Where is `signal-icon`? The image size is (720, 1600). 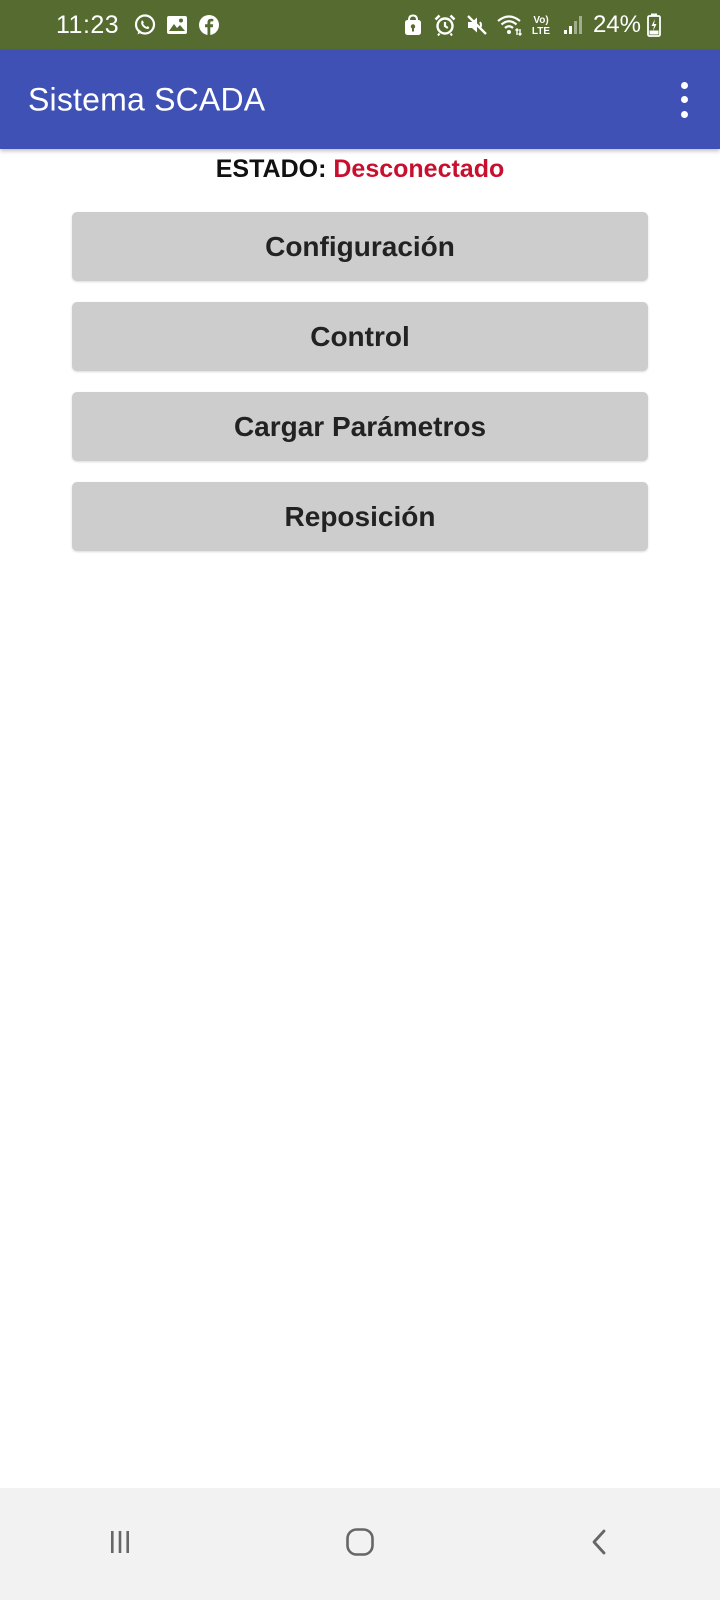 signal-icon is located at coordinates (573, 25).